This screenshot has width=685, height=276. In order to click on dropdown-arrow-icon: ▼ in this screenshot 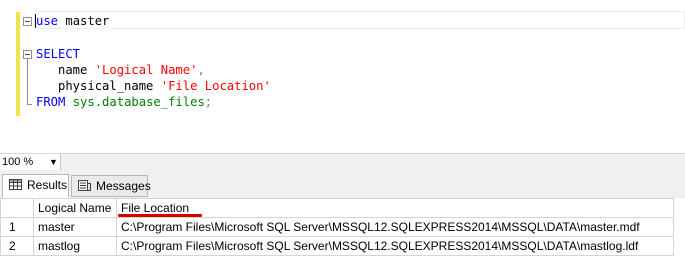, I will do `click(53, 162)`.